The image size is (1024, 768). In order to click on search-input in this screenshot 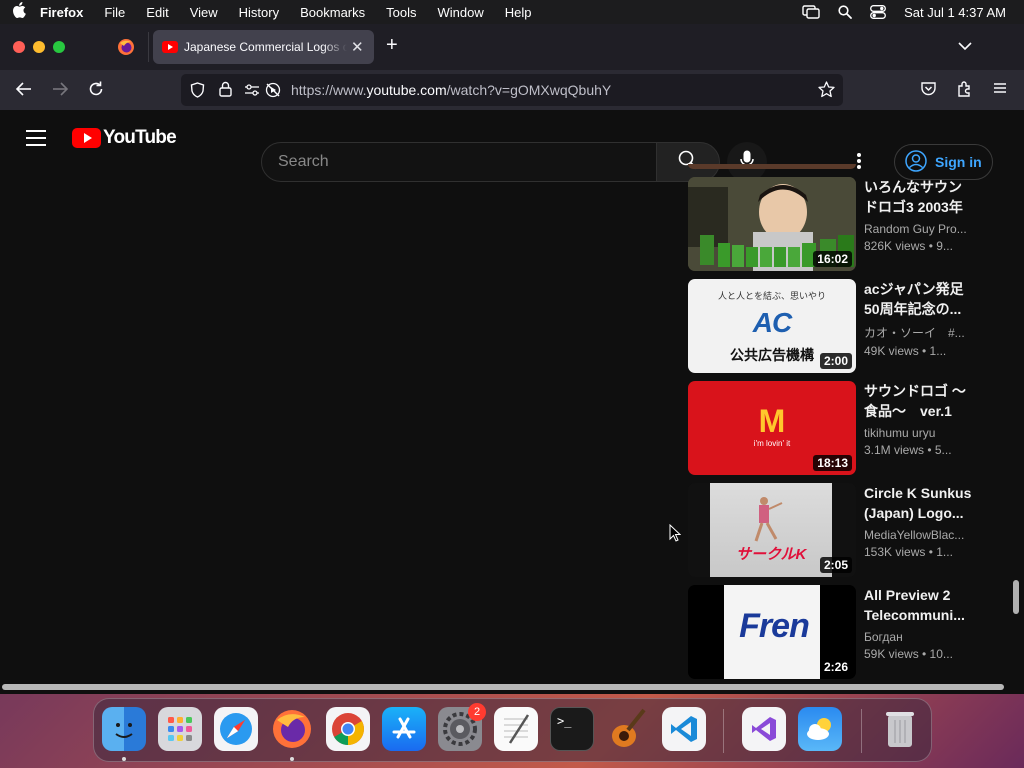, I will do `click(459, 162)`.